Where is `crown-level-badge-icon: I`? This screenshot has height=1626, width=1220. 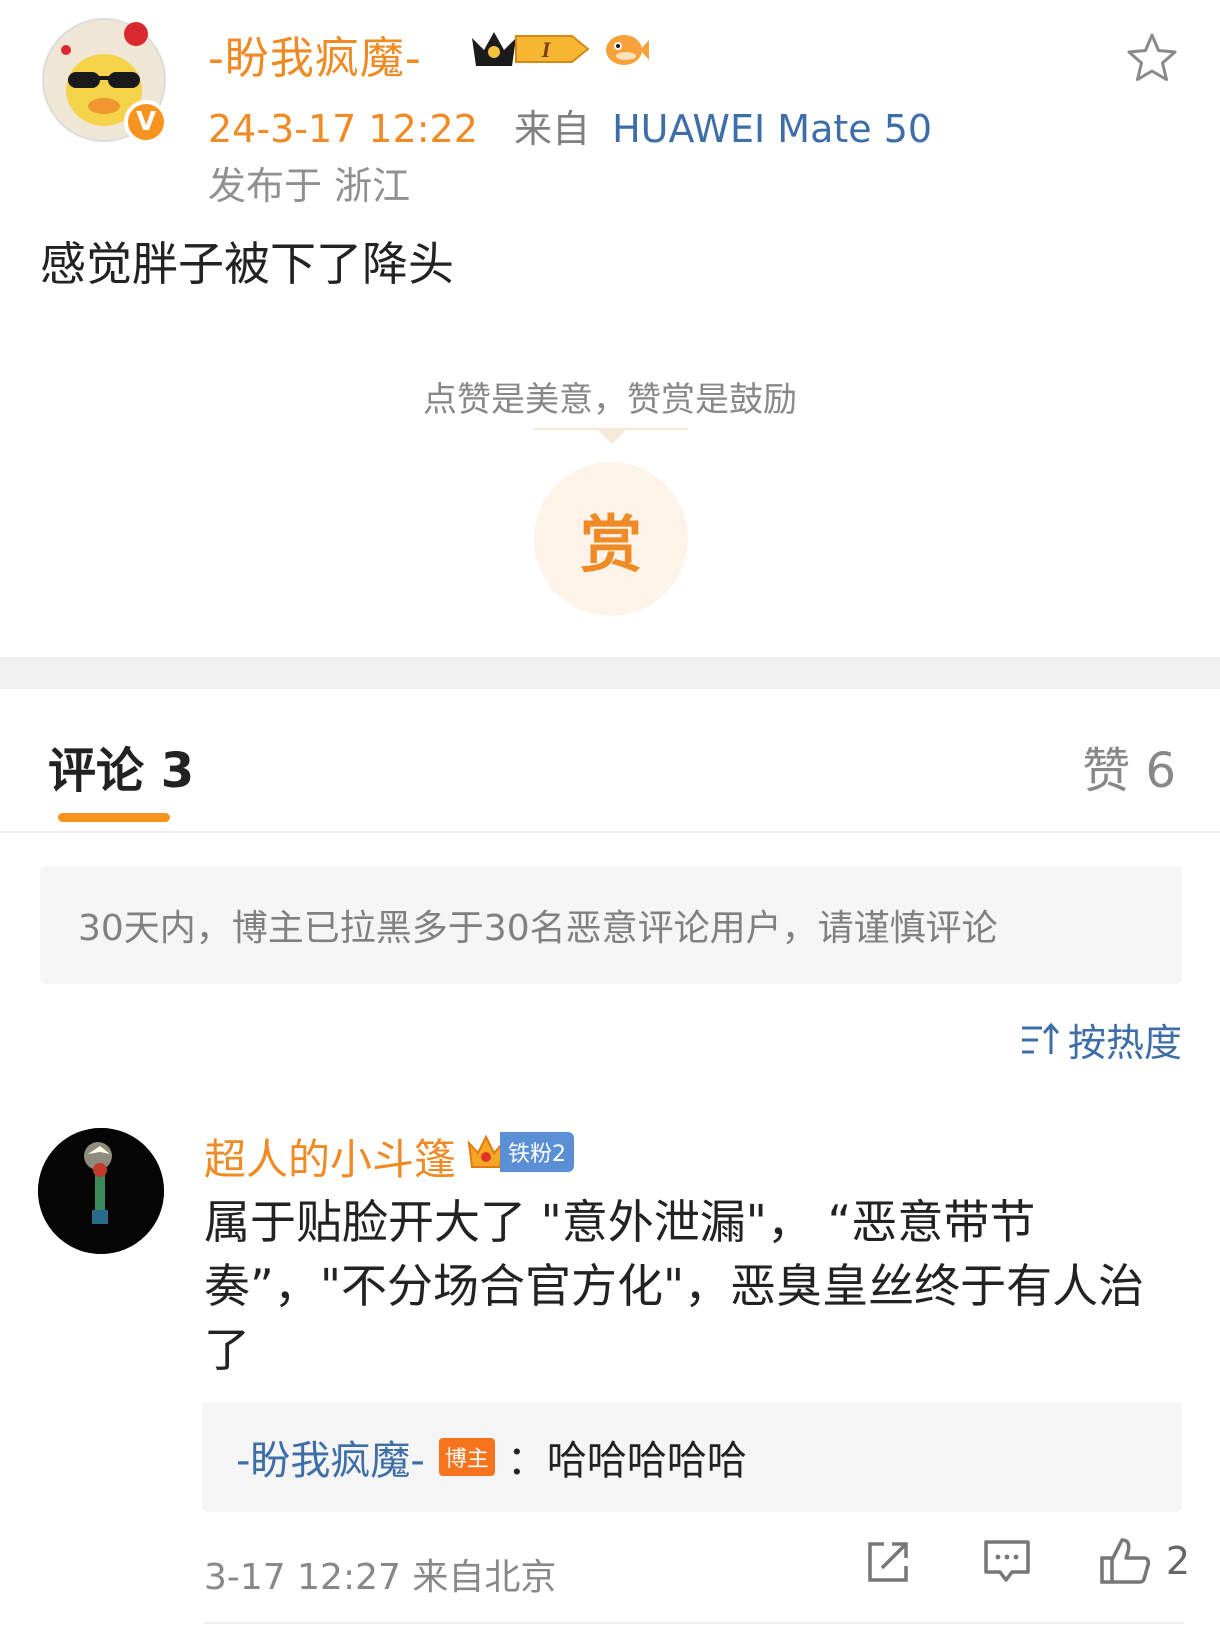 crown-level-badge-icon: I is located at coordinates (530, 49).